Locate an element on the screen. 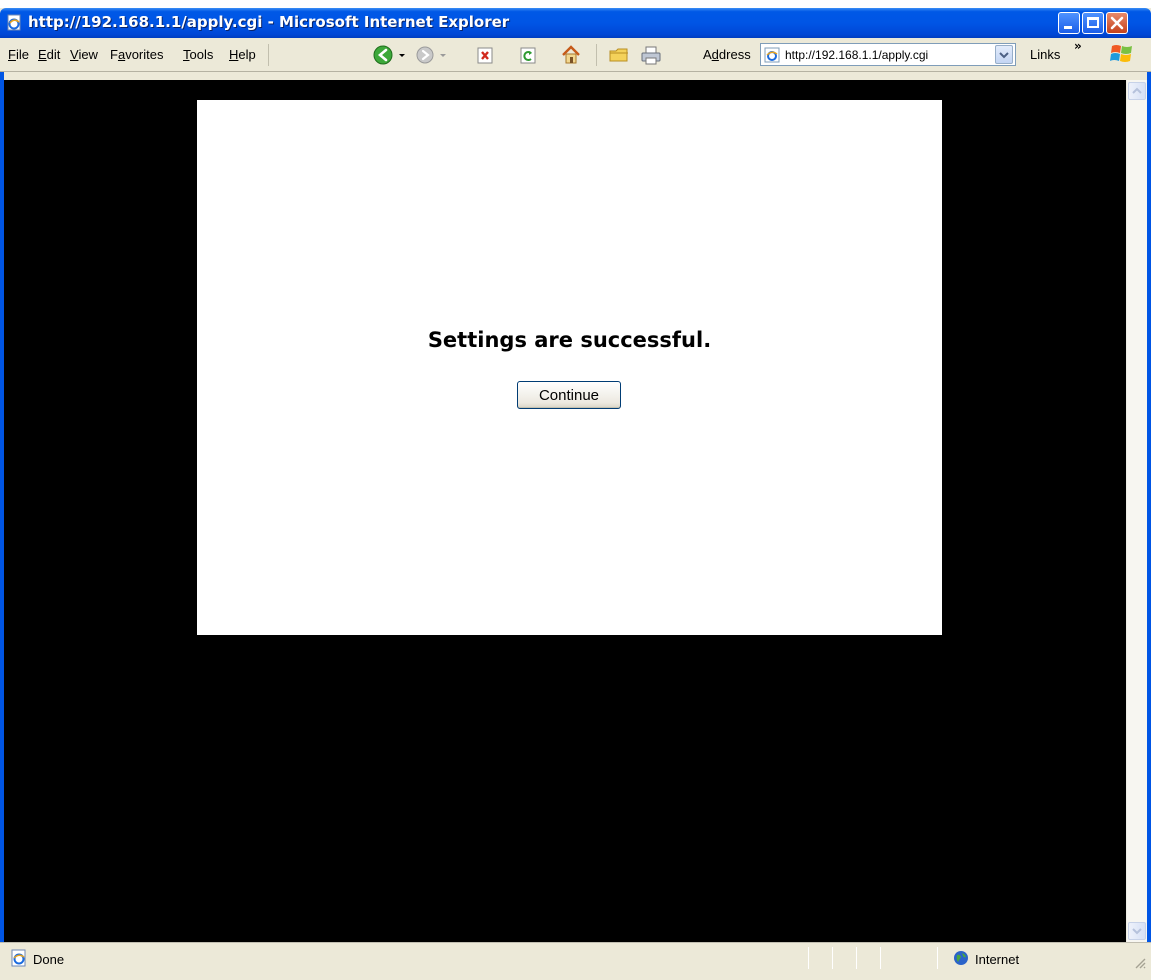 The width and height of the screenshot is (1151, 980). menu-edit: Edit is located at coordinates (49, 54).